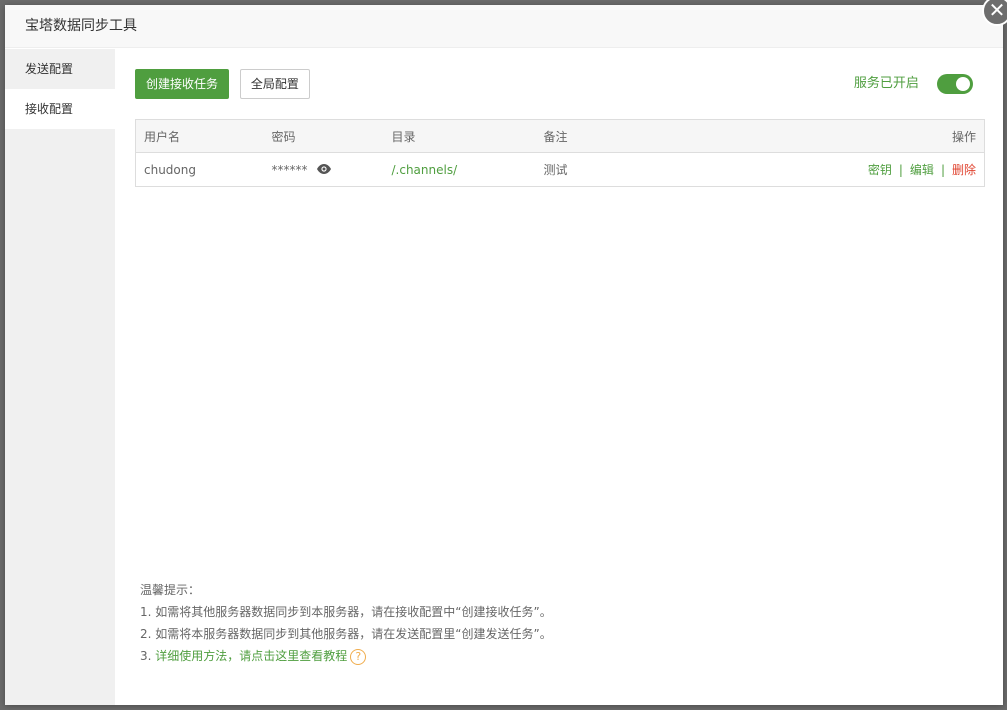  What do you see at coordinates (581, 136) in the screenshot?
I see `column-header-remark: 备注` at bounding box center [581, 136].